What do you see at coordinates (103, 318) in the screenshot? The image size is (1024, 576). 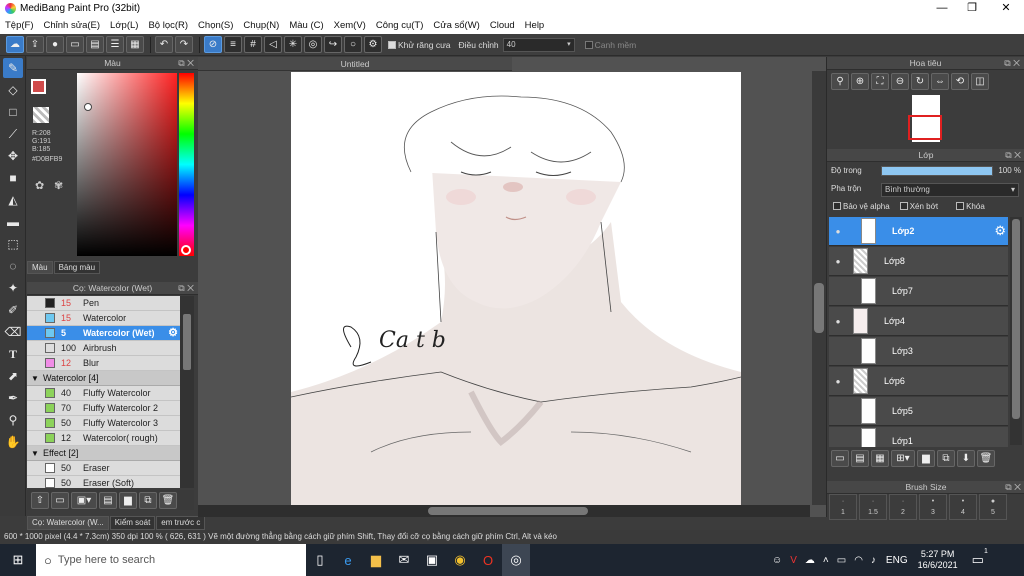 I see `brush-item: 15 Watercolor` at bounding box center [103, 318].